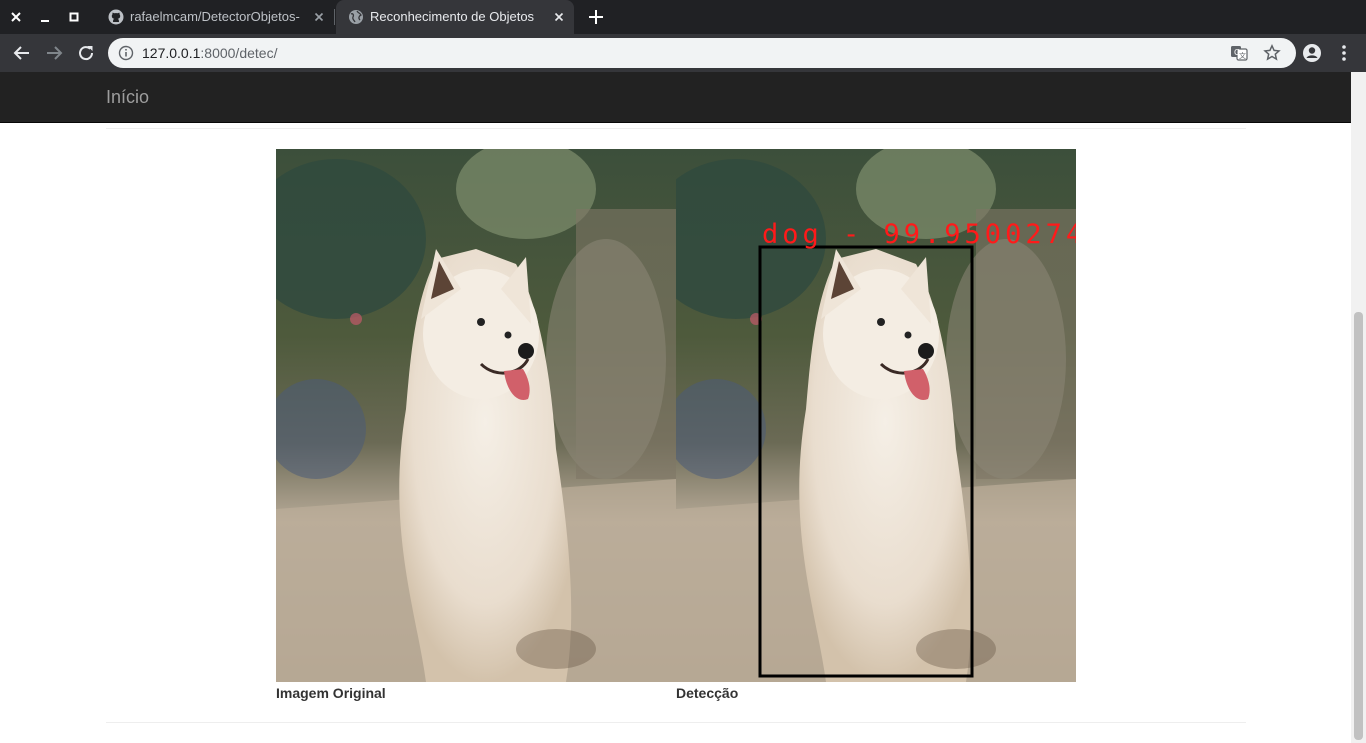 This screenshot has height=743, width=1366. I want to click on tab-title: rafaelmcam/DetectorObjetos-D, so click(215, 16).